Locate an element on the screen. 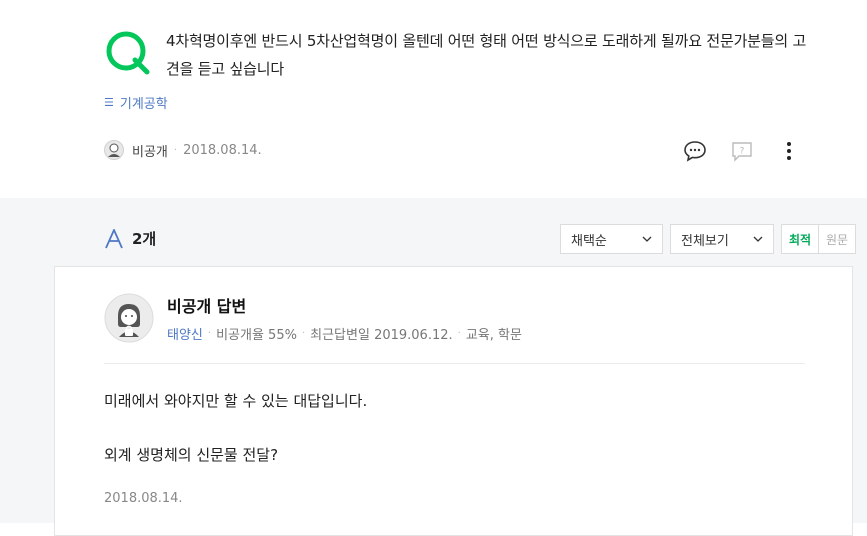 This screenshot has height=536, width=867. report-button: ? is located at coordinates (742, 151).